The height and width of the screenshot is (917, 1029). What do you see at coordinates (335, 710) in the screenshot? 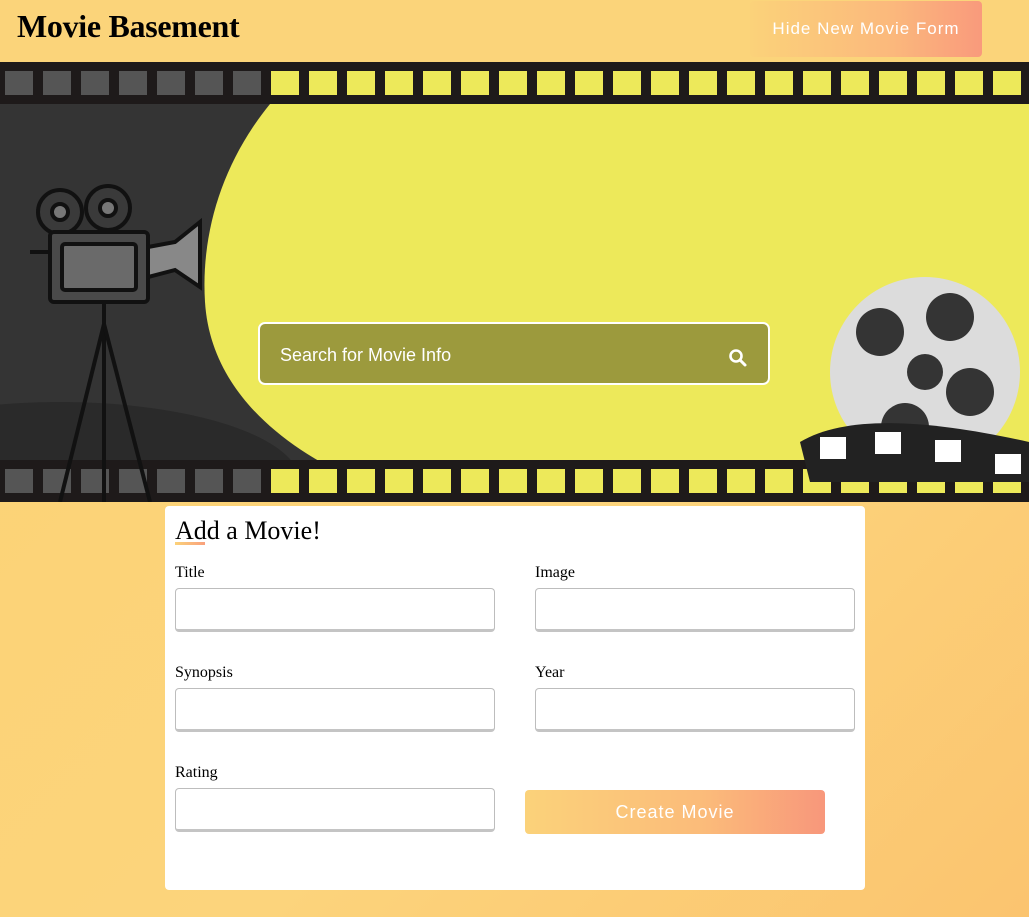
I see `synopsis-field` at bounding box center [335, 710].